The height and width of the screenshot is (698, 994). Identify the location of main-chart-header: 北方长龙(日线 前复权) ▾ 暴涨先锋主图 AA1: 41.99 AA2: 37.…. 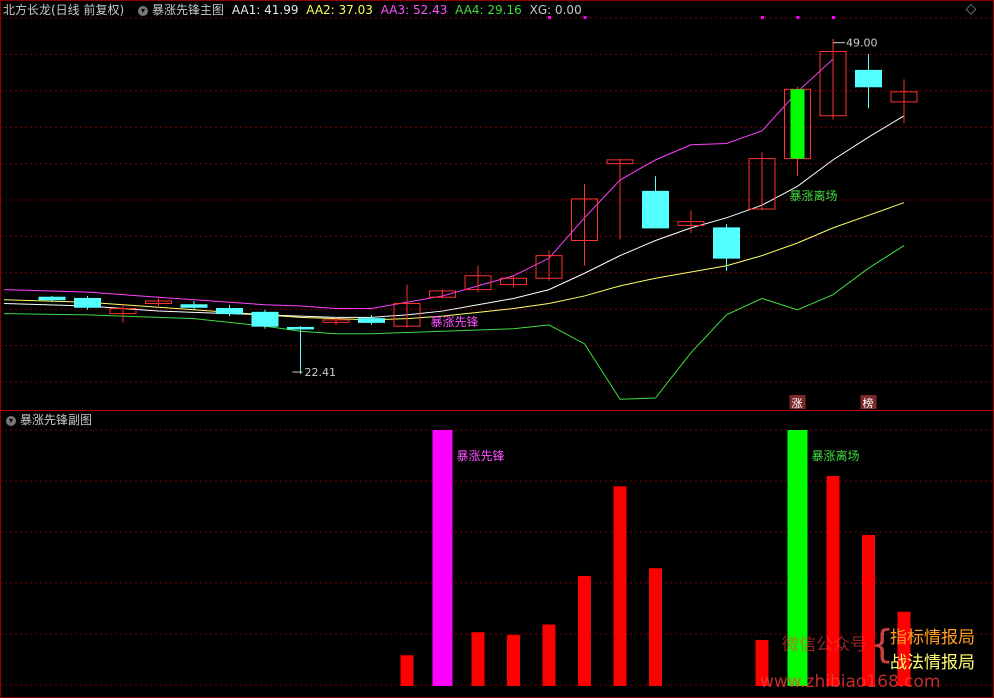
(497, 10).